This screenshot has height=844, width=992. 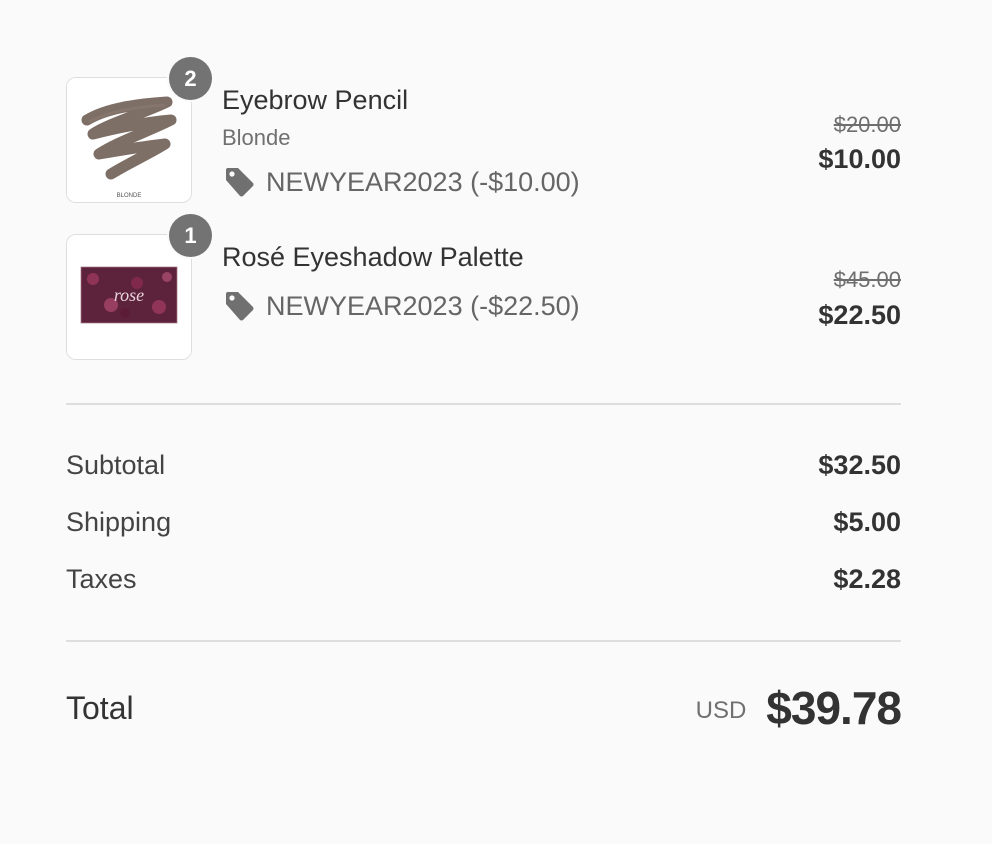 I want to click on product-name: Eyebrow Pencil, so click(x=315, y=100).